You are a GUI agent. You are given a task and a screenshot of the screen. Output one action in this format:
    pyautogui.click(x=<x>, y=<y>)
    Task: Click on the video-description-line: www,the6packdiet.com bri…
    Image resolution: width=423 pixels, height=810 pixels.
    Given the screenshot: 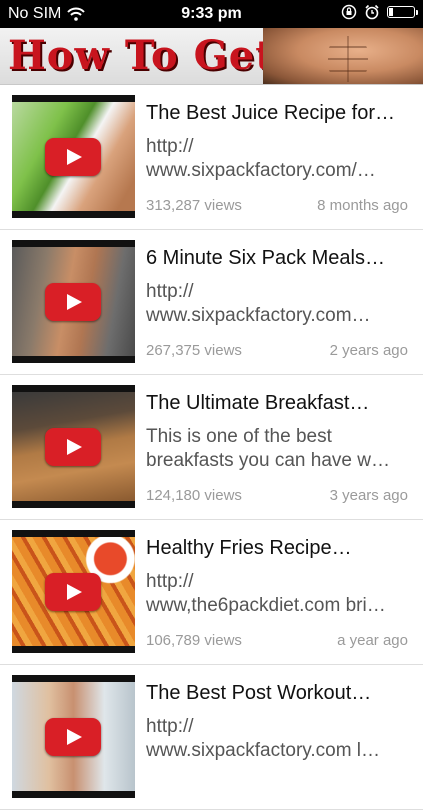 What is the action you would take?
    pyautogui.click(x=266, y=605)
    